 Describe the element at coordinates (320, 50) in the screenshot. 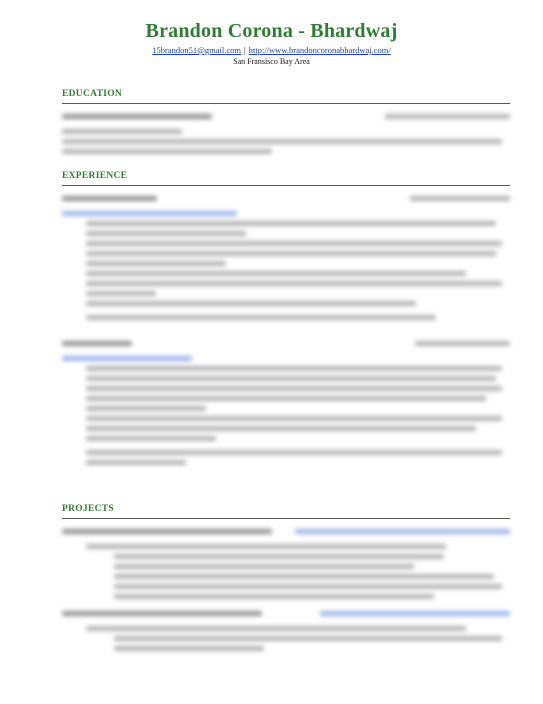

I see `website-link: http://www.brandoncoronabhardwaj.com/` at that location.